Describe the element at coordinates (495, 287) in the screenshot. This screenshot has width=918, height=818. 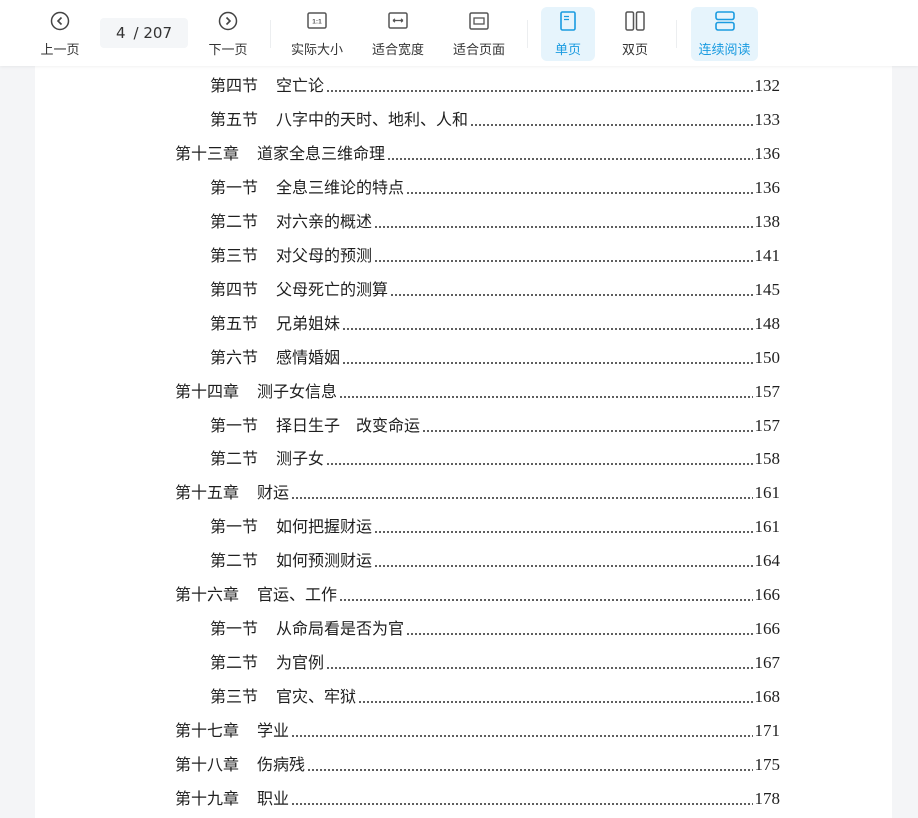
I see `toc-section-entry: 第四节 父母死亡的测算 145` at that location.